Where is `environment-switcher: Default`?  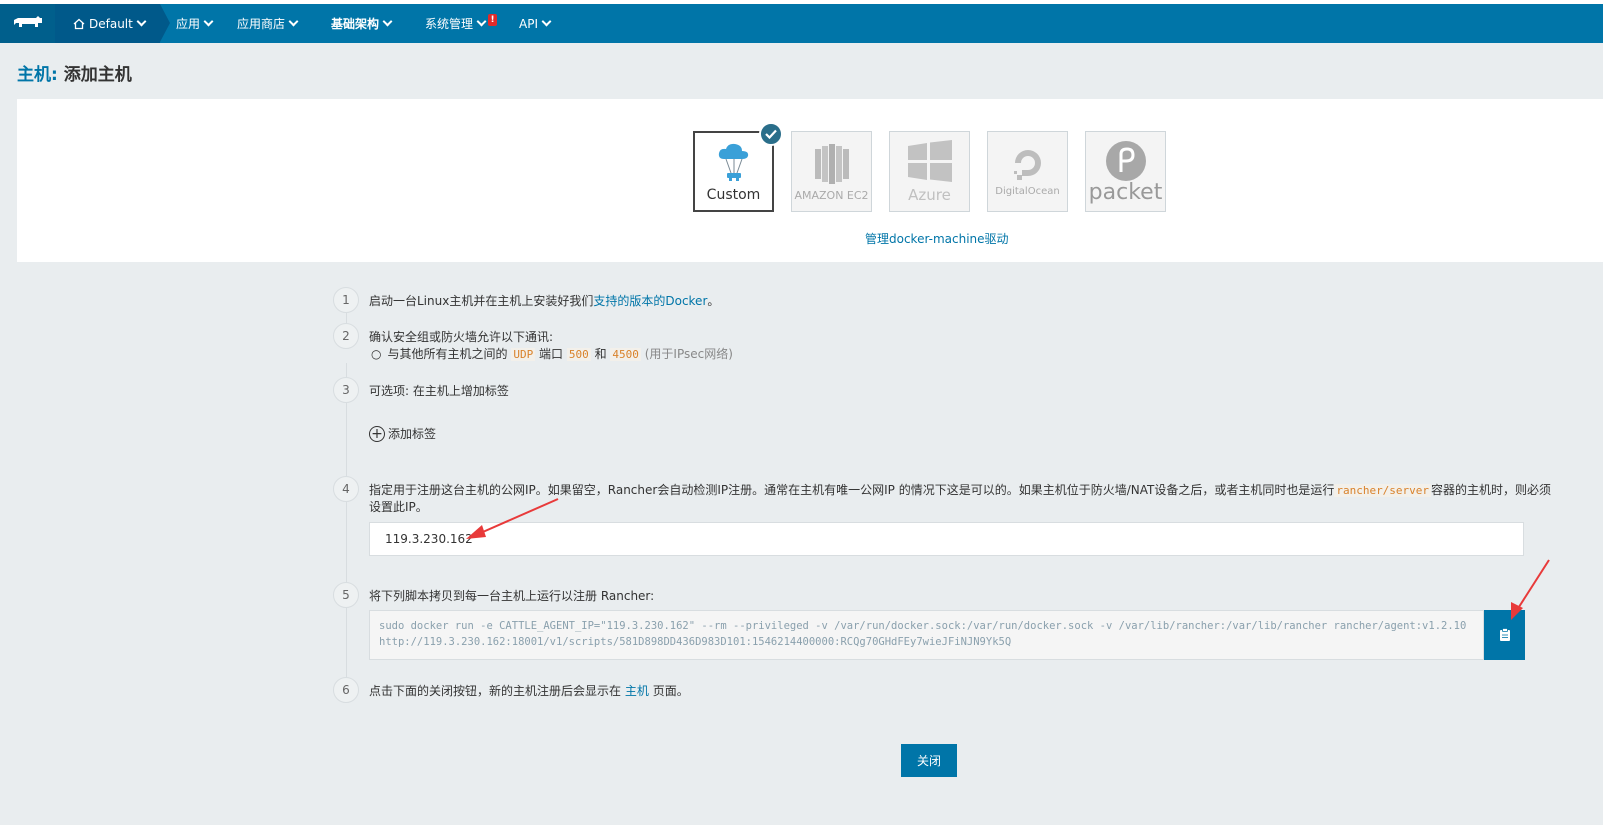
environment-switcher: Default is located at coordinates (112, 23).